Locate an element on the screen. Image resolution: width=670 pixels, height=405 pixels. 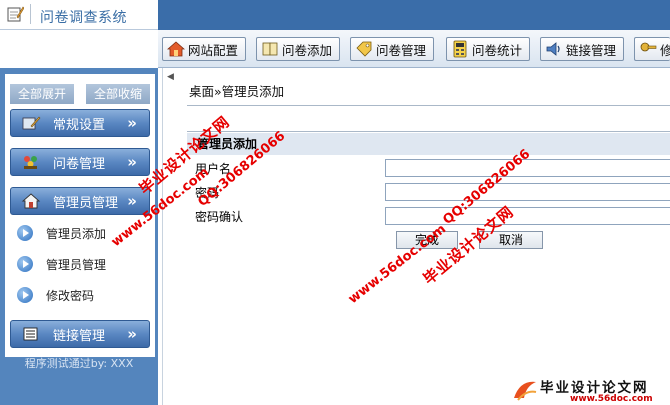
sidebar-section-label: 常规设置 is located at coordinates (79, 125).